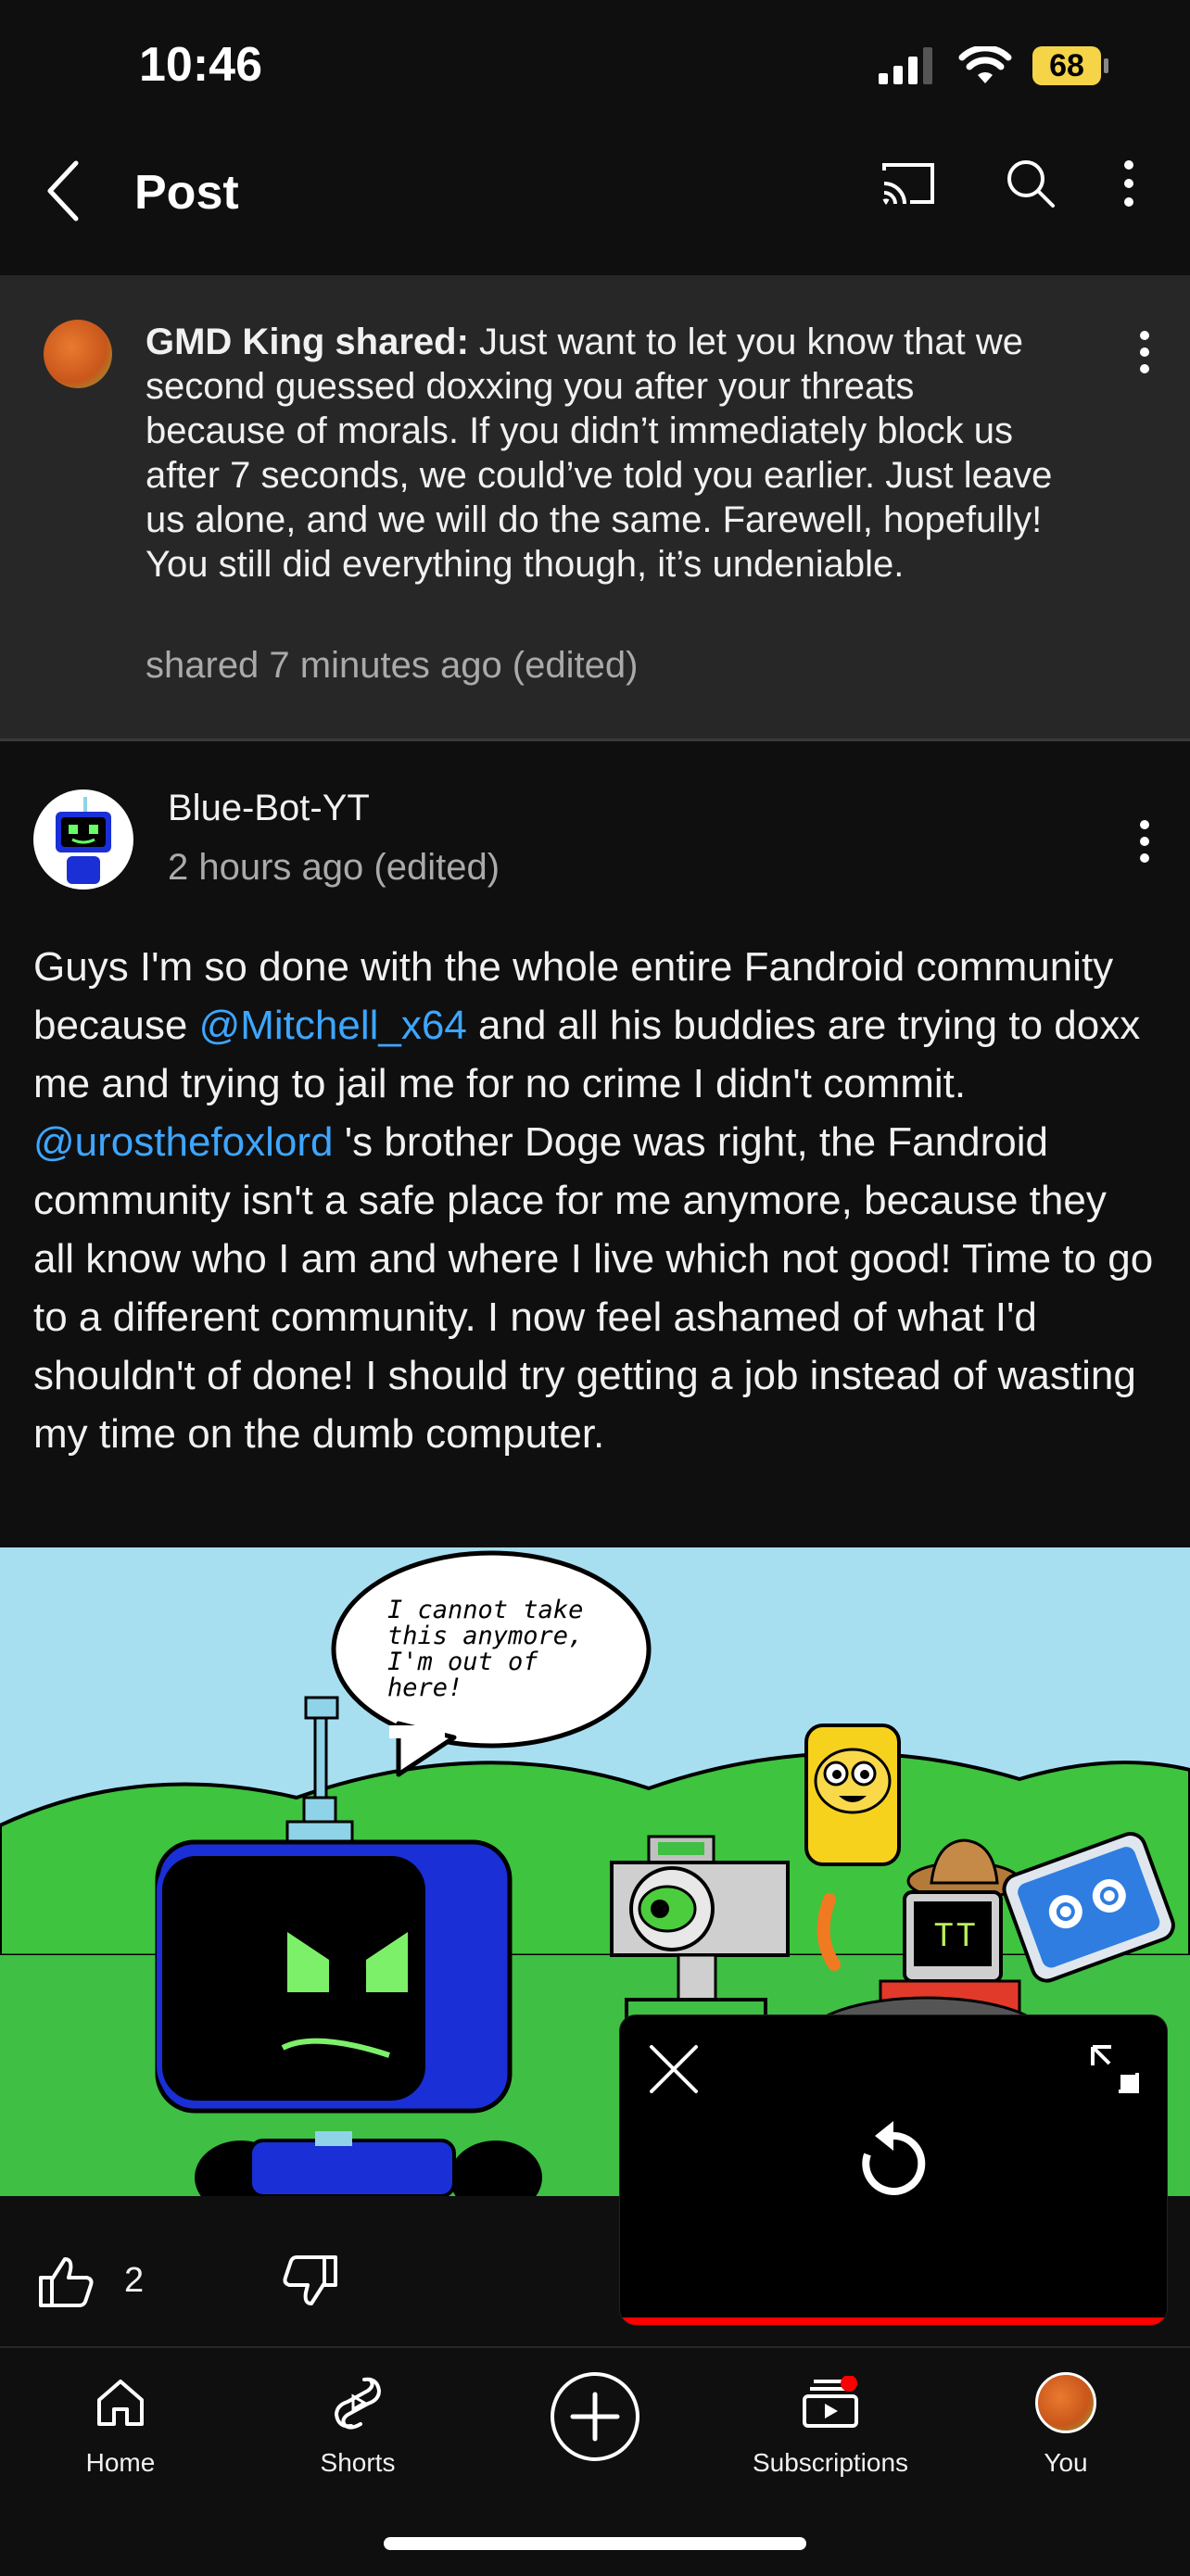 Image resolution: width=1190 pixels, height=2576 pixels. I want to click on subscriptions-icon, so click(830, 2402).